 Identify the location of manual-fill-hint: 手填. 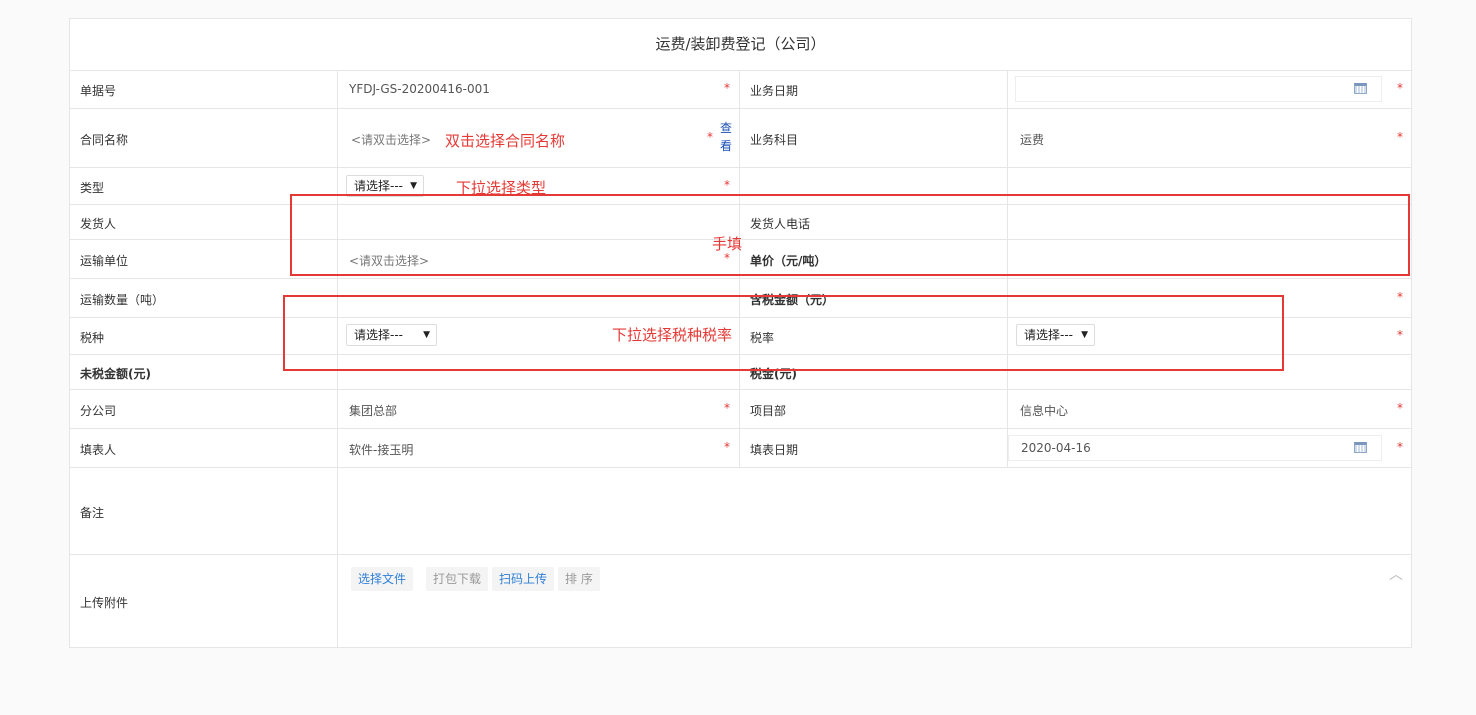
(727, 244).